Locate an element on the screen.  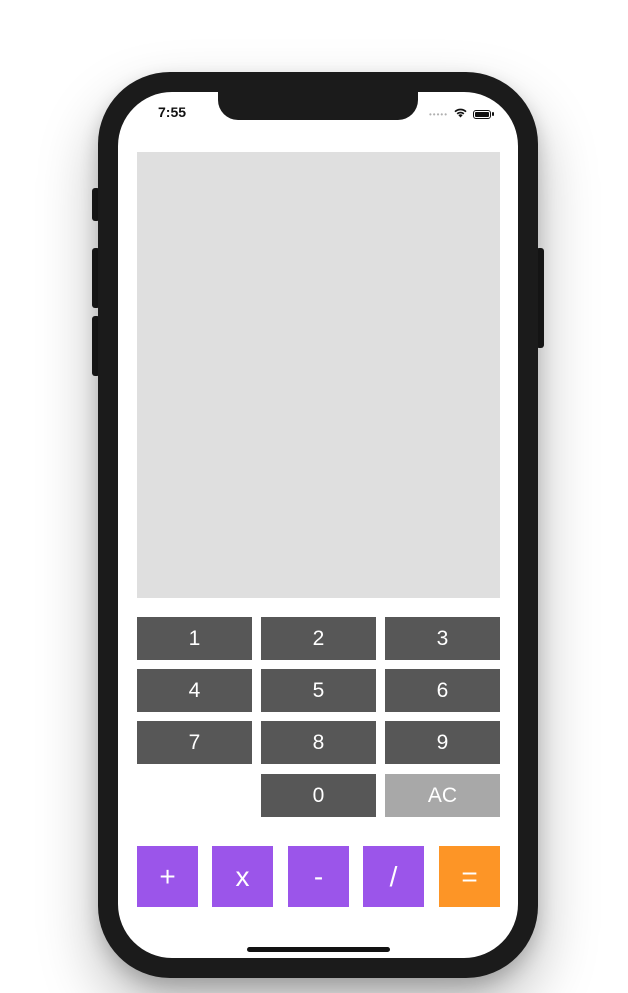
equals-button: = is located at coordinates (469, 876).